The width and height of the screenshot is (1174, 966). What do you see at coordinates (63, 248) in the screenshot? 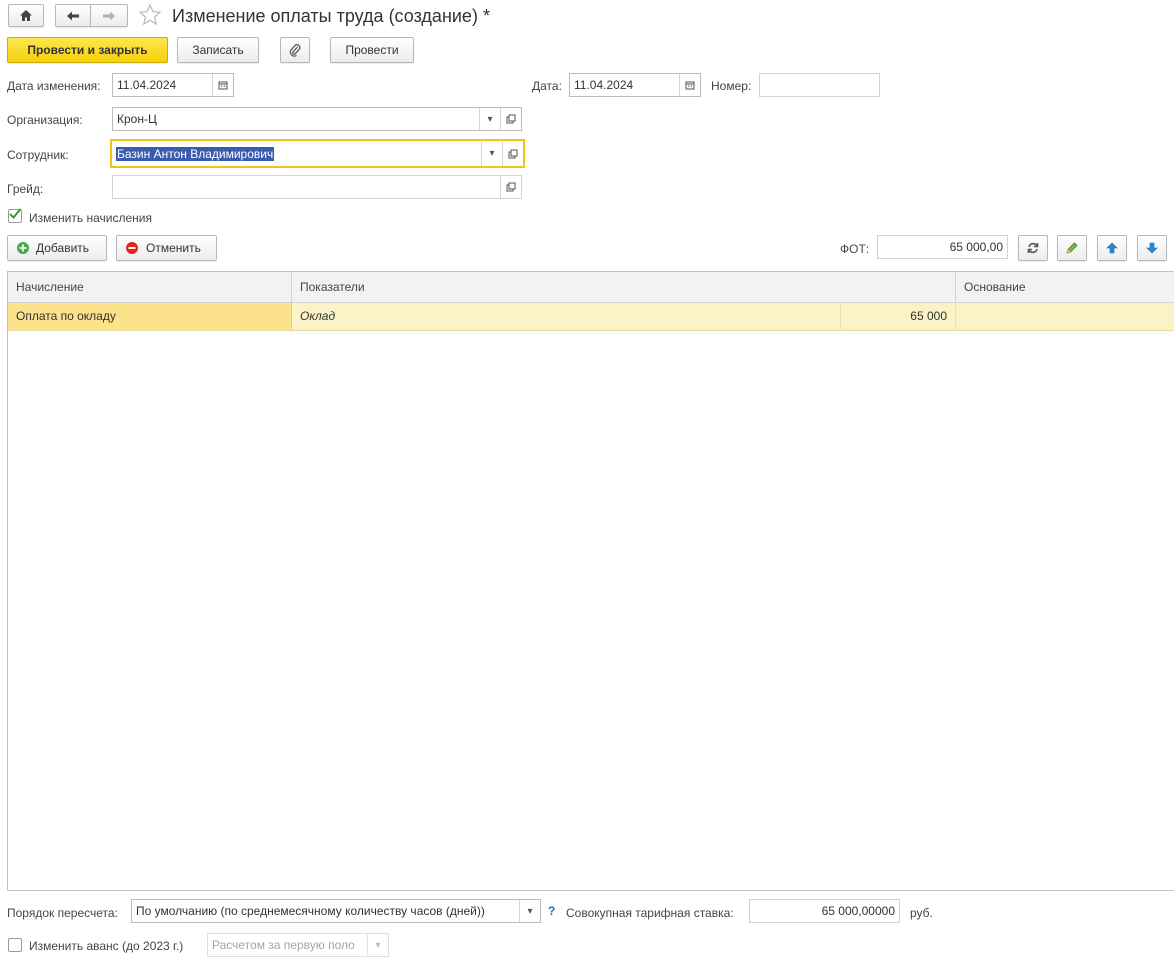
I see `add-button-label: Добавить` at bounding box center [63, 248].